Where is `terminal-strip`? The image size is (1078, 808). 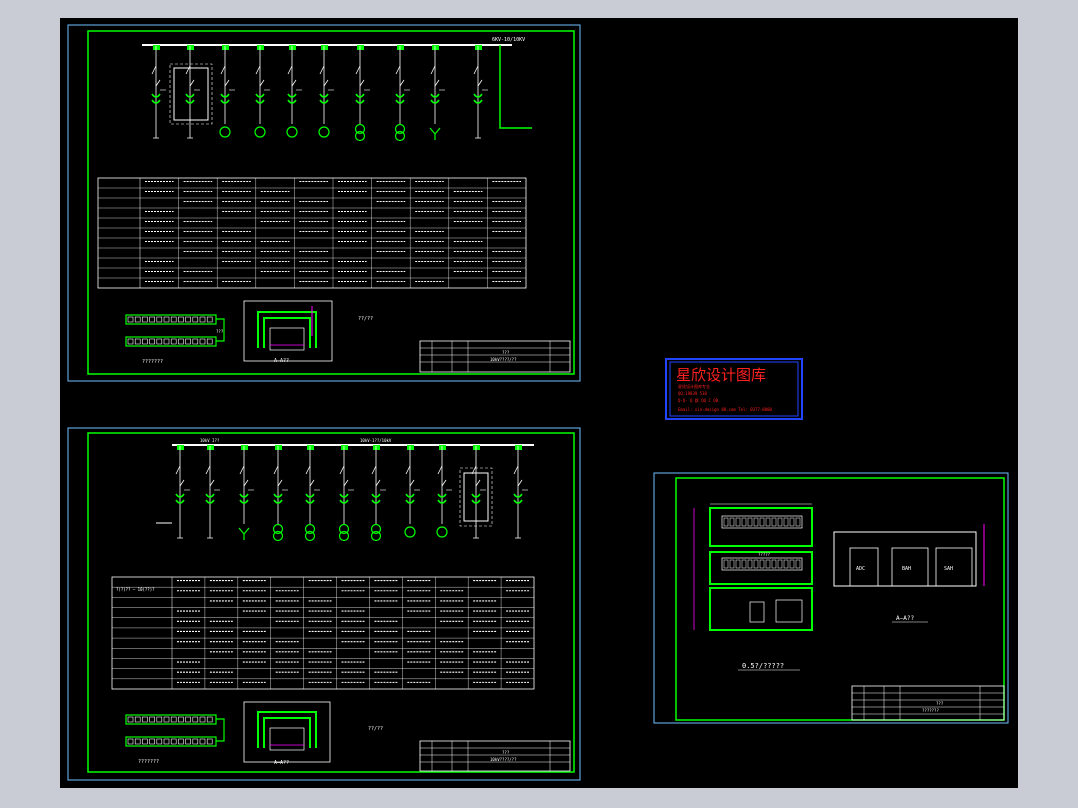
terminal-strip is located at coordinates (175, 730).